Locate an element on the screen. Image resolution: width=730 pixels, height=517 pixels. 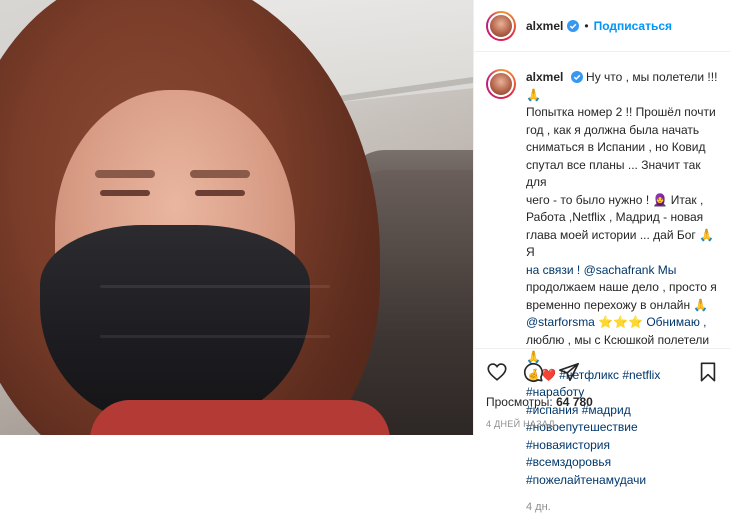
bookmark-icon is located at coordinates (708, 372).